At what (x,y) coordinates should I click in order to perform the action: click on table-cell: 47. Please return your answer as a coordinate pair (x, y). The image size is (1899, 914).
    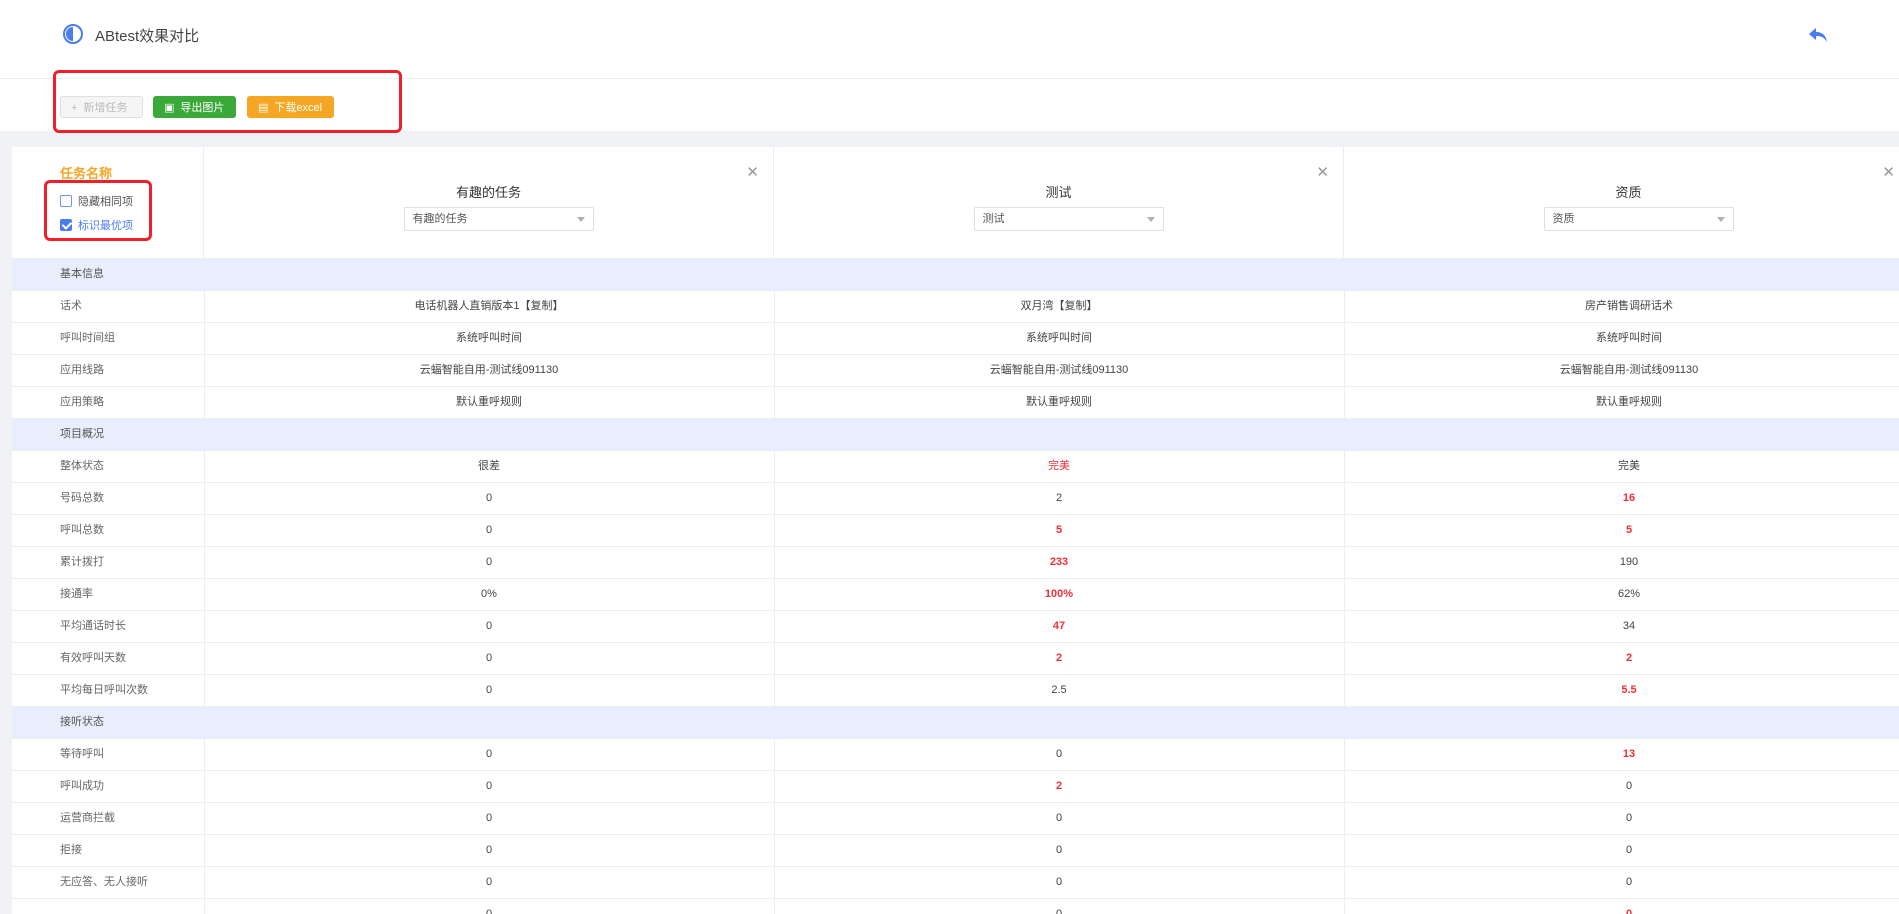
    Looking at the image, I should click on (1059, 626).